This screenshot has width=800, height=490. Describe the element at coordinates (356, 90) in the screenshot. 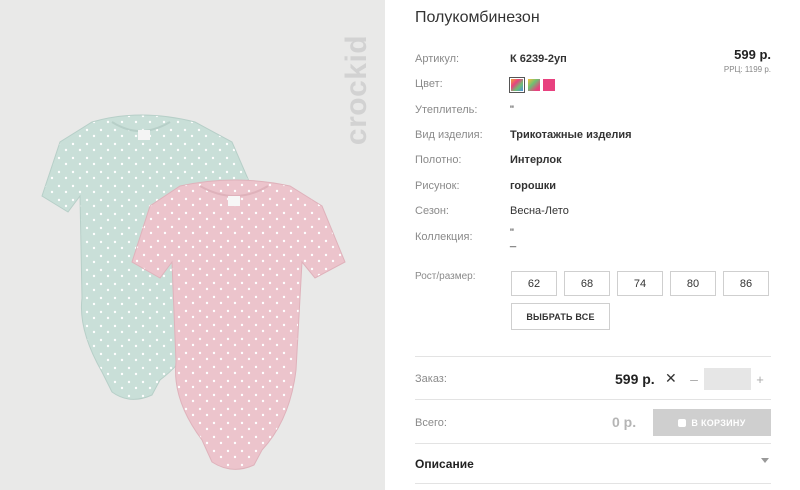

I see `brand-logo: crockid` at that location.